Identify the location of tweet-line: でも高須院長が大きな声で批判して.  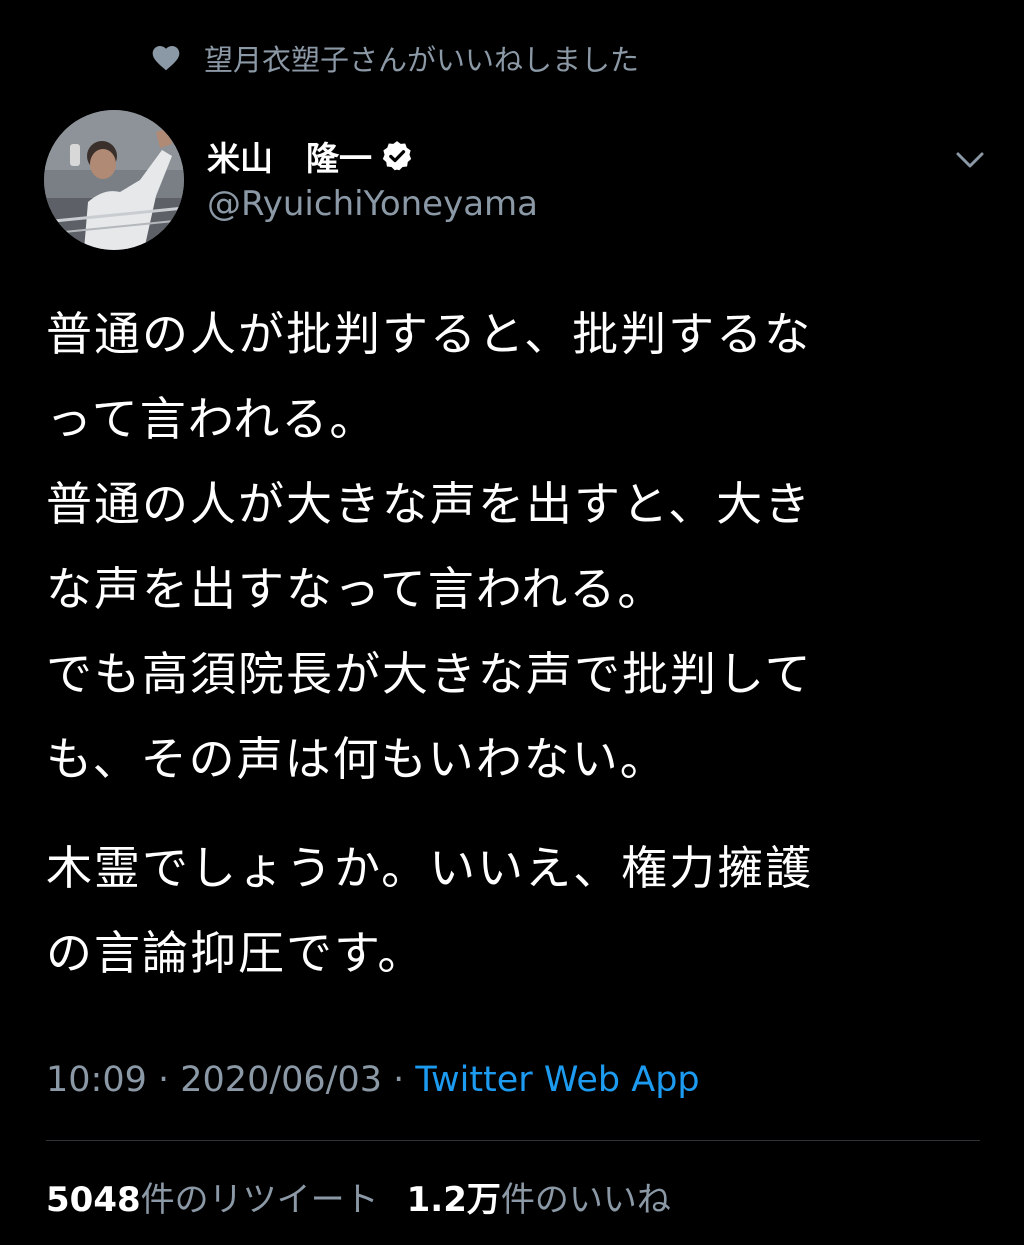
(429, 674).